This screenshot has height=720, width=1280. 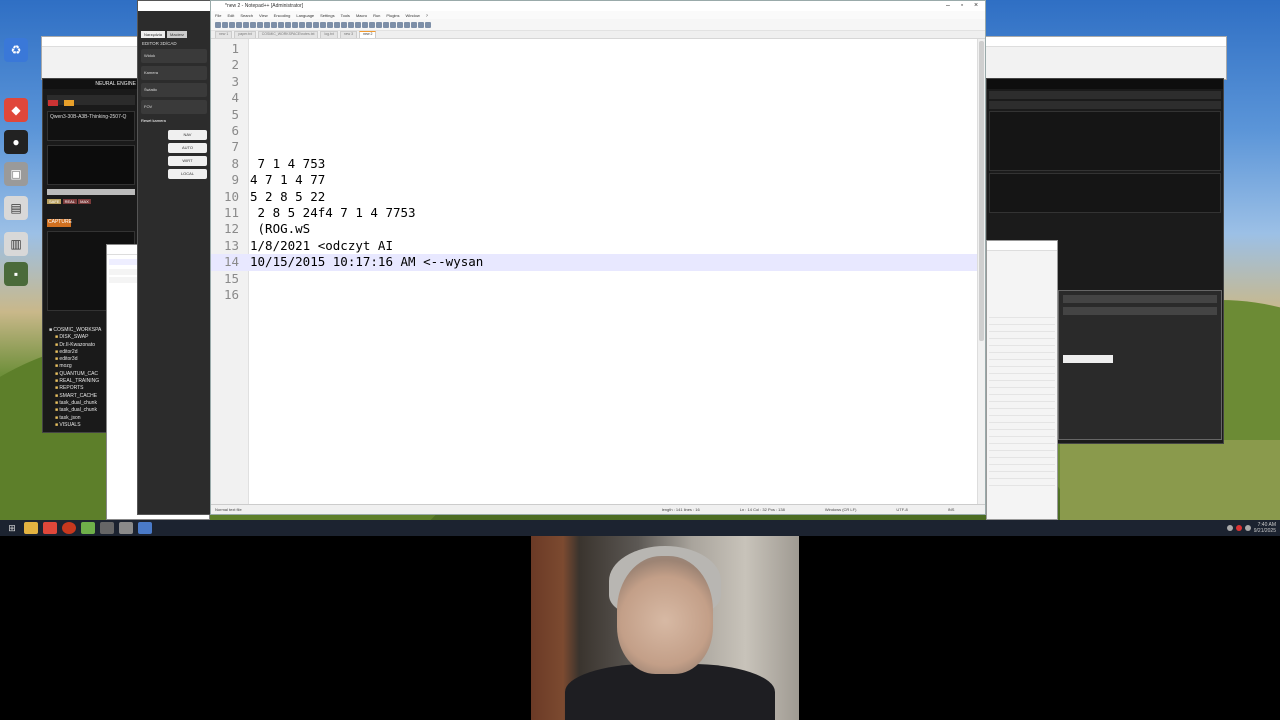 What do you see at coordinates (376, 15) in the screenshot?
I see `menu-item: Run` at bounding box center [376, 15].